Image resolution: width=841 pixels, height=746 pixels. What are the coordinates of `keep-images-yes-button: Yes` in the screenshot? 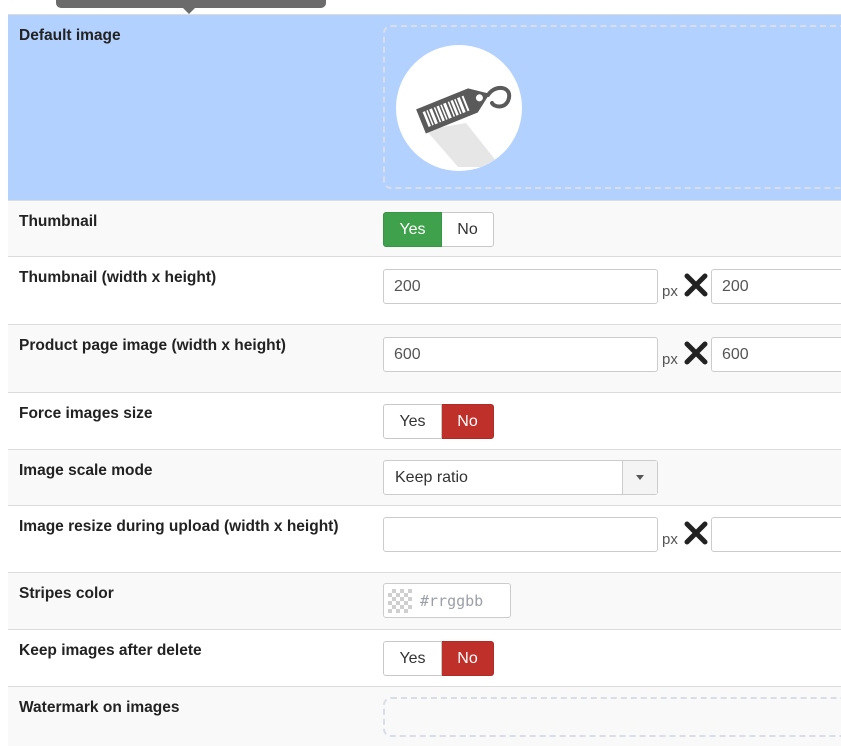 It's located at (412, 658).